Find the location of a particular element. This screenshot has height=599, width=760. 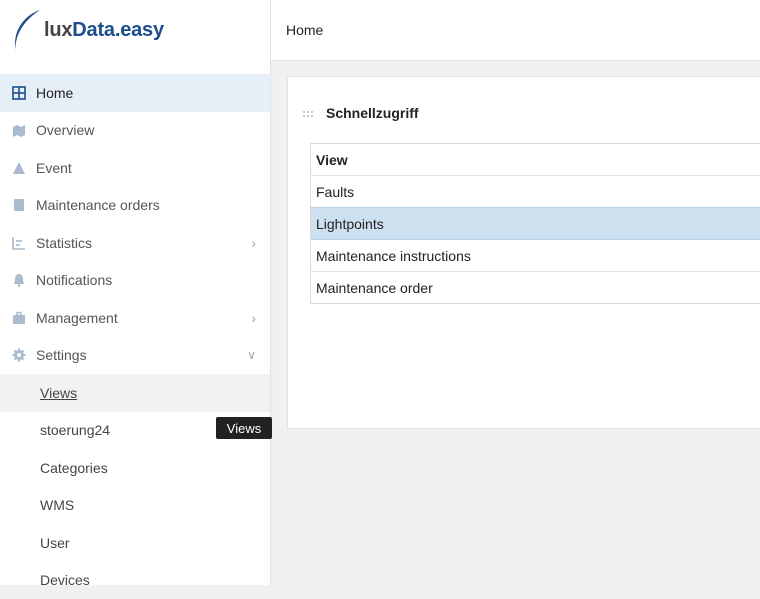

logo-prefix: lux is located at coordinates (58, 30).